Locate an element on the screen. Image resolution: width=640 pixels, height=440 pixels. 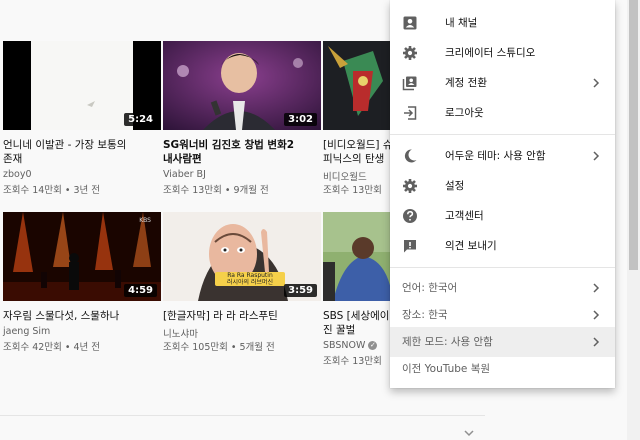
menu-item-creator-studio: 크리에이터 스튜디오 is located at coordinates (502, 53).